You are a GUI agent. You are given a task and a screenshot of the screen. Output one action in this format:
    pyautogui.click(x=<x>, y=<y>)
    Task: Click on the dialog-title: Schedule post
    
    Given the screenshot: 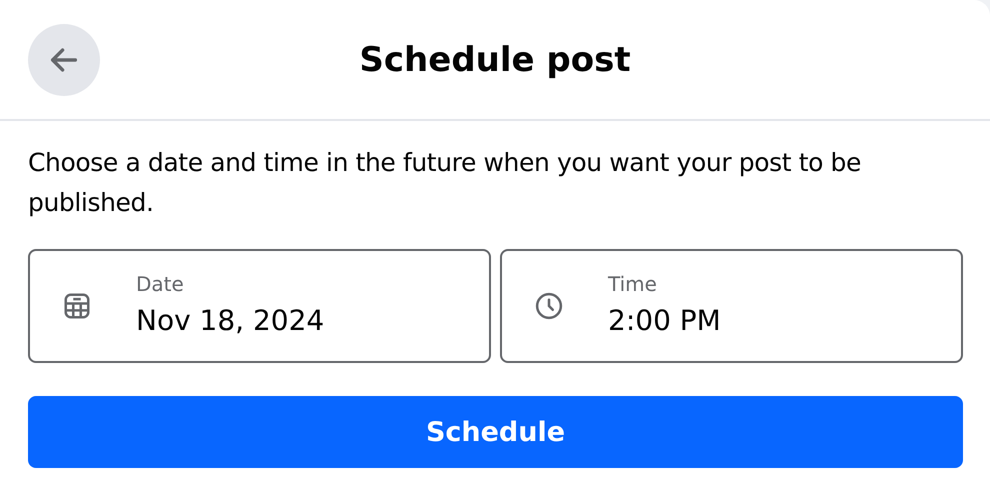 What is the action you would take?
    pyautogui.click(x=495, y=60)
    